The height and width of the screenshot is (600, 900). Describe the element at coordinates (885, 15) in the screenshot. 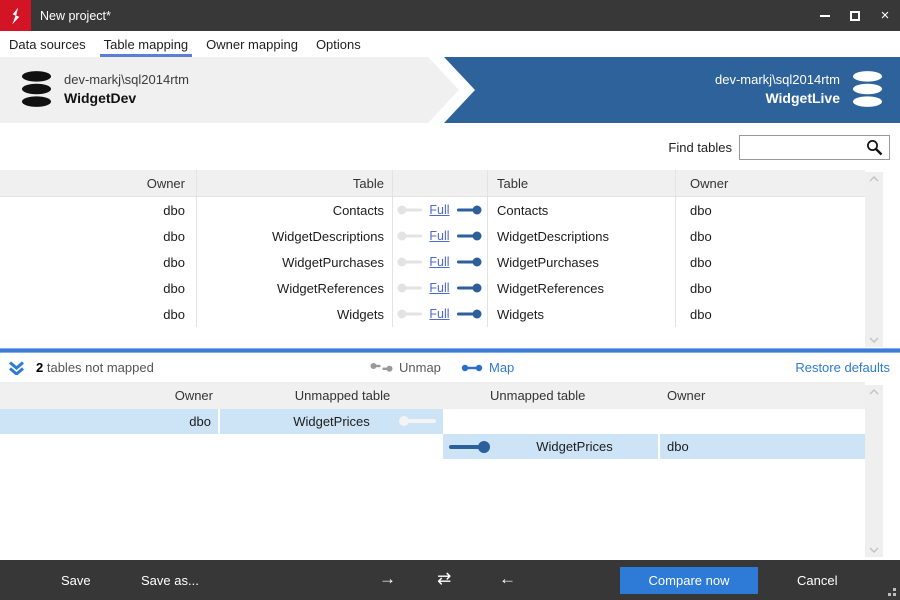

I see `close-button: ×` at that location.